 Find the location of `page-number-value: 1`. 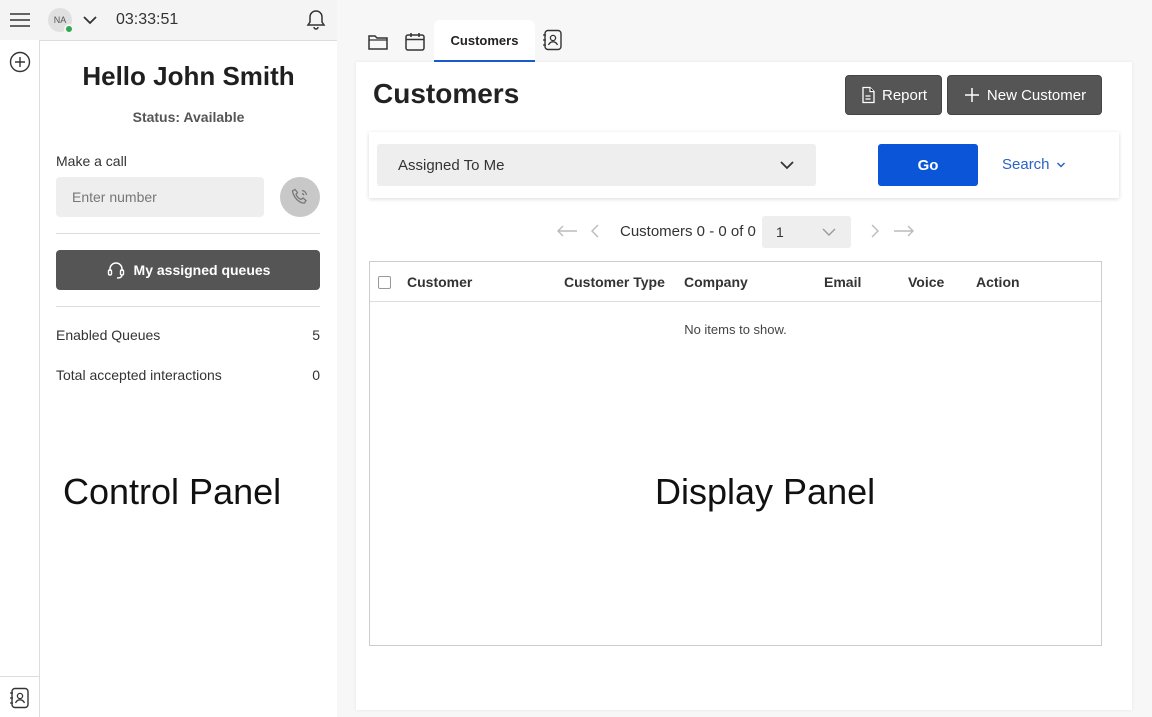

page-number-value: 1 is located at coordinates (780, 232).